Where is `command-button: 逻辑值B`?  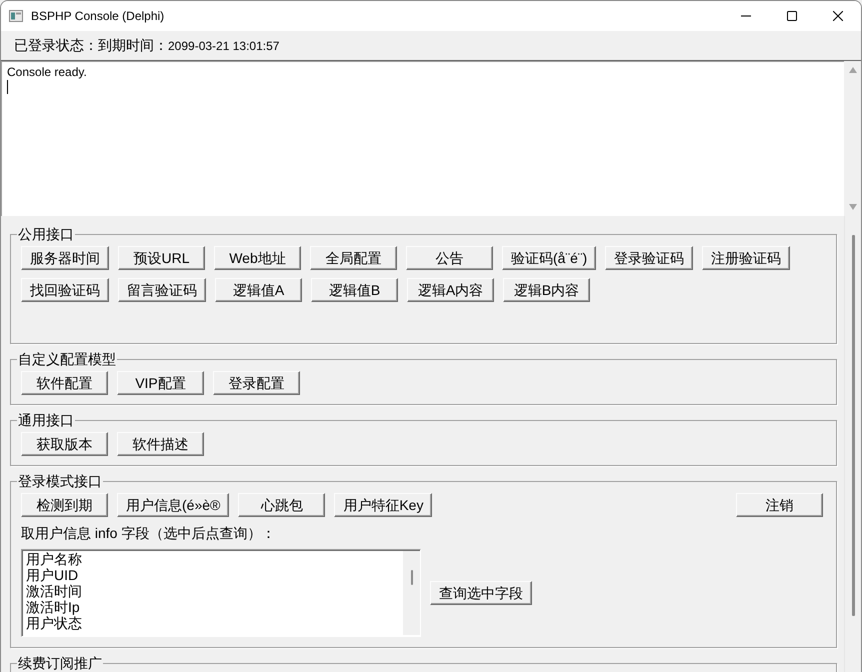
command-button: 逻辑值B is located at coordinates (354, 290).